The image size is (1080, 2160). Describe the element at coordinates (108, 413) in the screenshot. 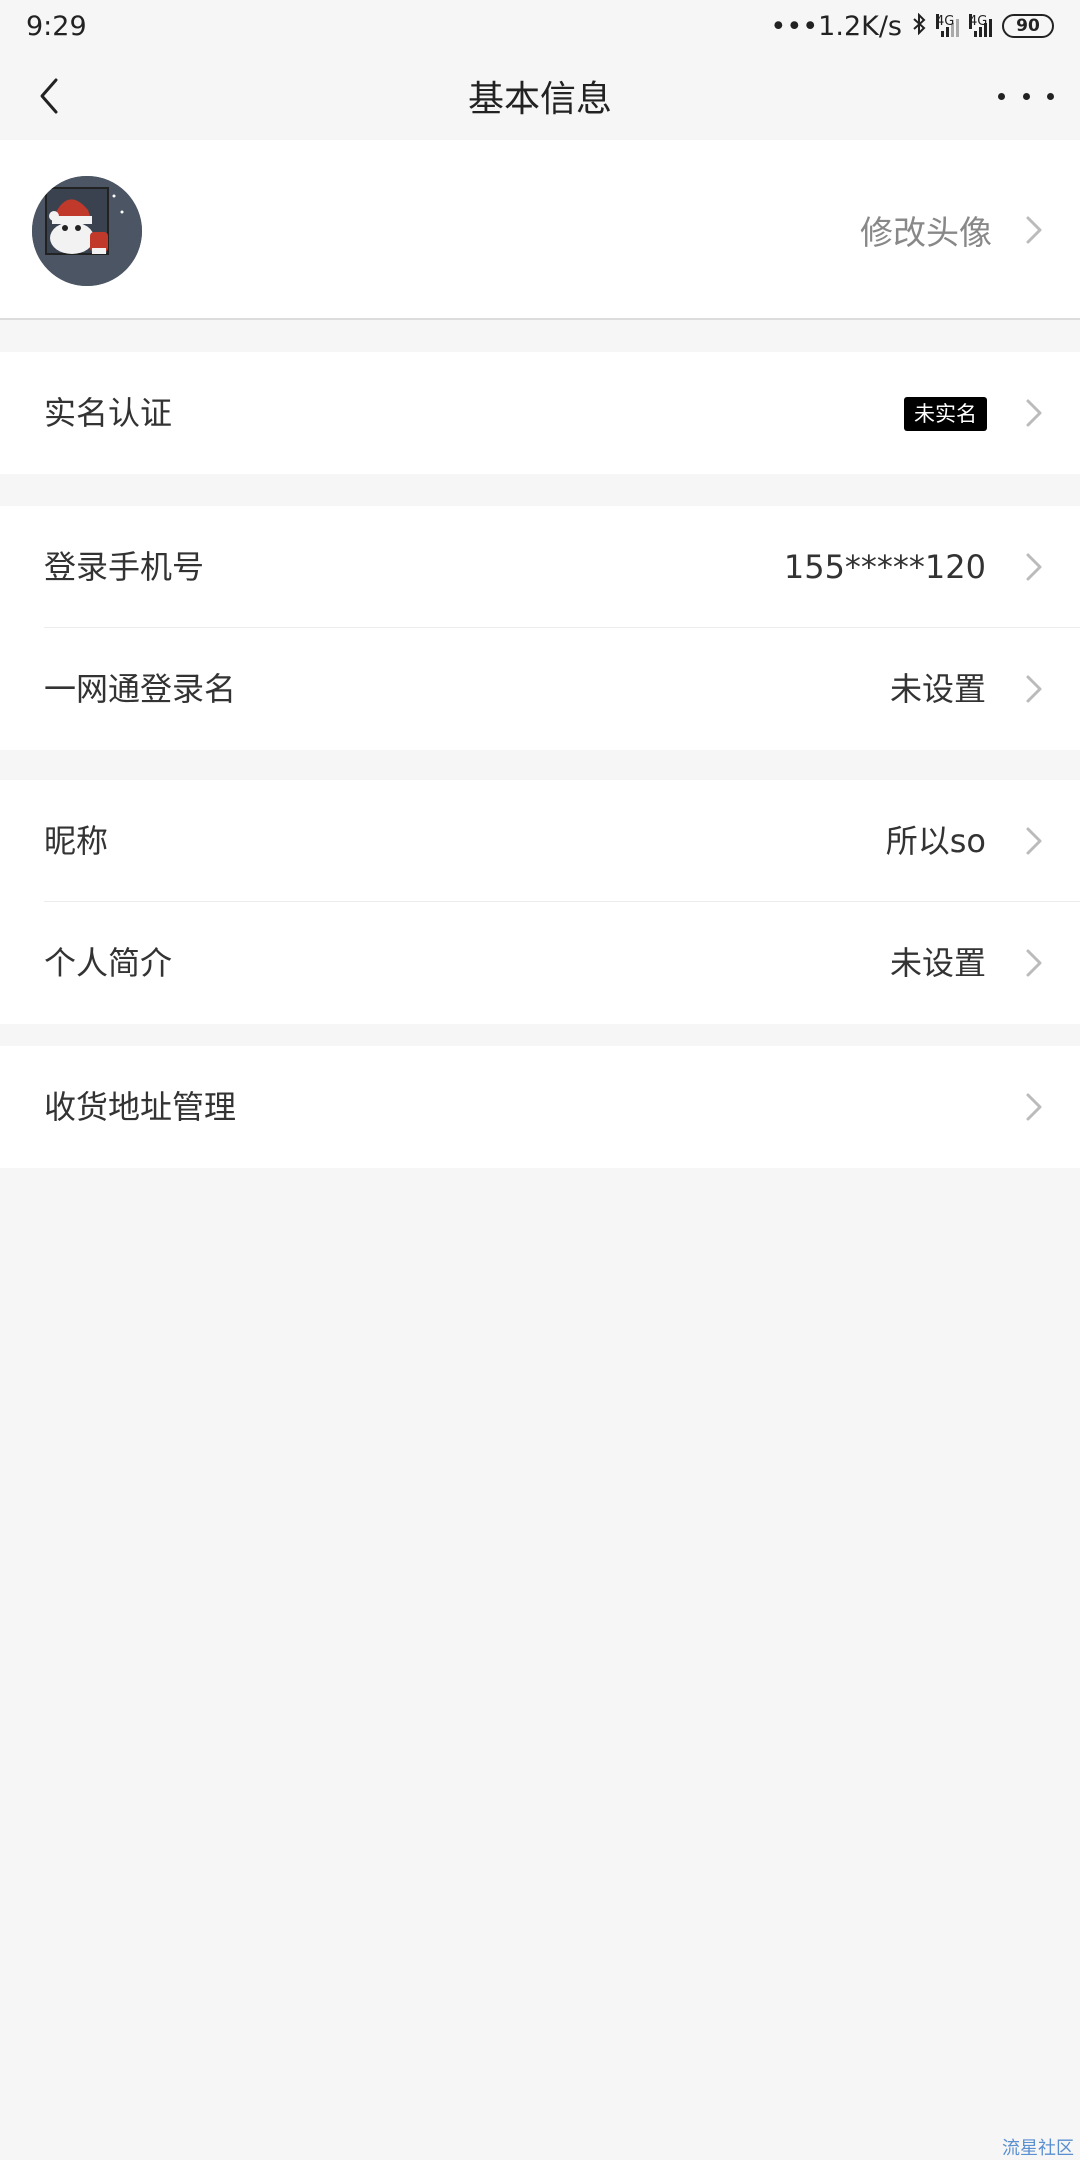

I see `verification-label: 实名认证` at that location.